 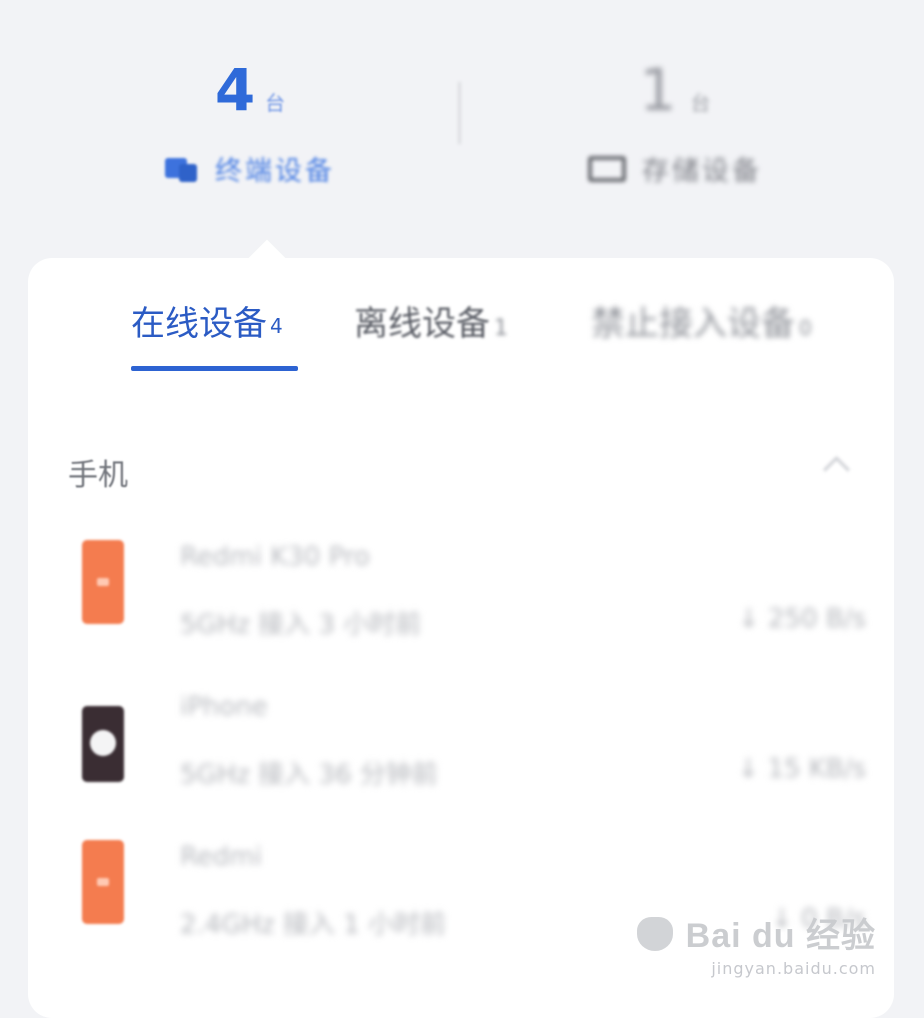 I want to click on tab-offline-devices: 离线设备 1, so click(x=431, y=320).